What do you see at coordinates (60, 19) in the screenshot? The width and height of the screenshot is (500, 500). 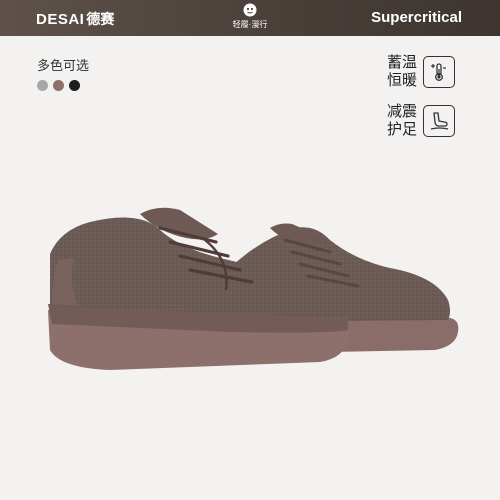 I see `brand-logo-latin: DESAI` at bounding box center [60, 19].